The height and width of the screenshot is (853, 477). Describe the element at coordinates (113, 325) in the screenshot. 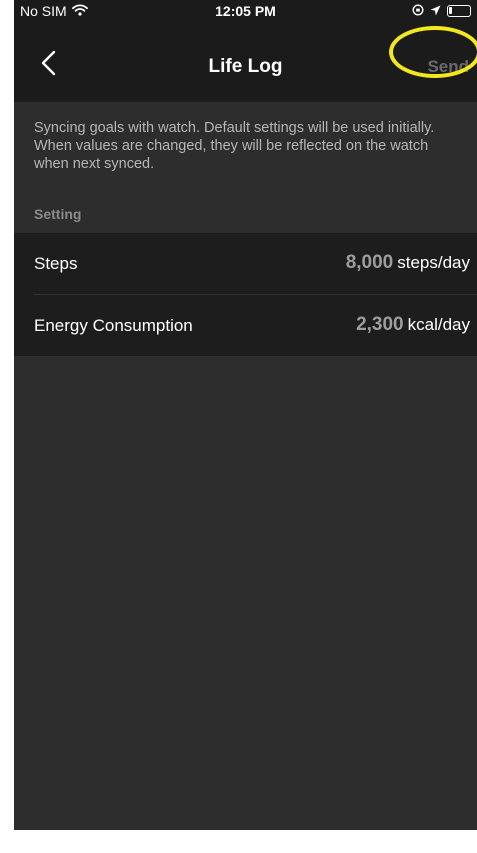

I see `energy-label: Energy Consumption` at that location.